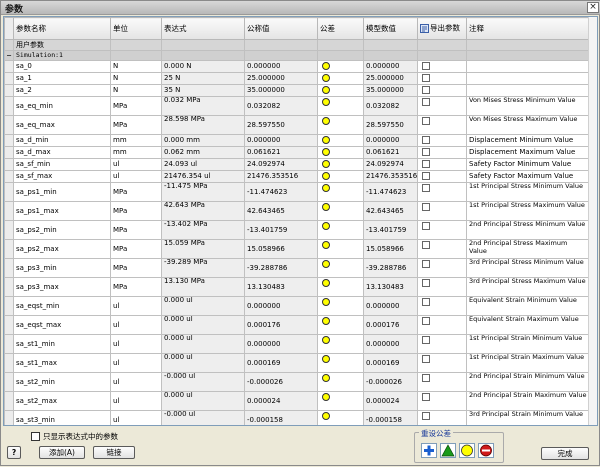  I want to click on median-tolerance-button, so click(448, 450).